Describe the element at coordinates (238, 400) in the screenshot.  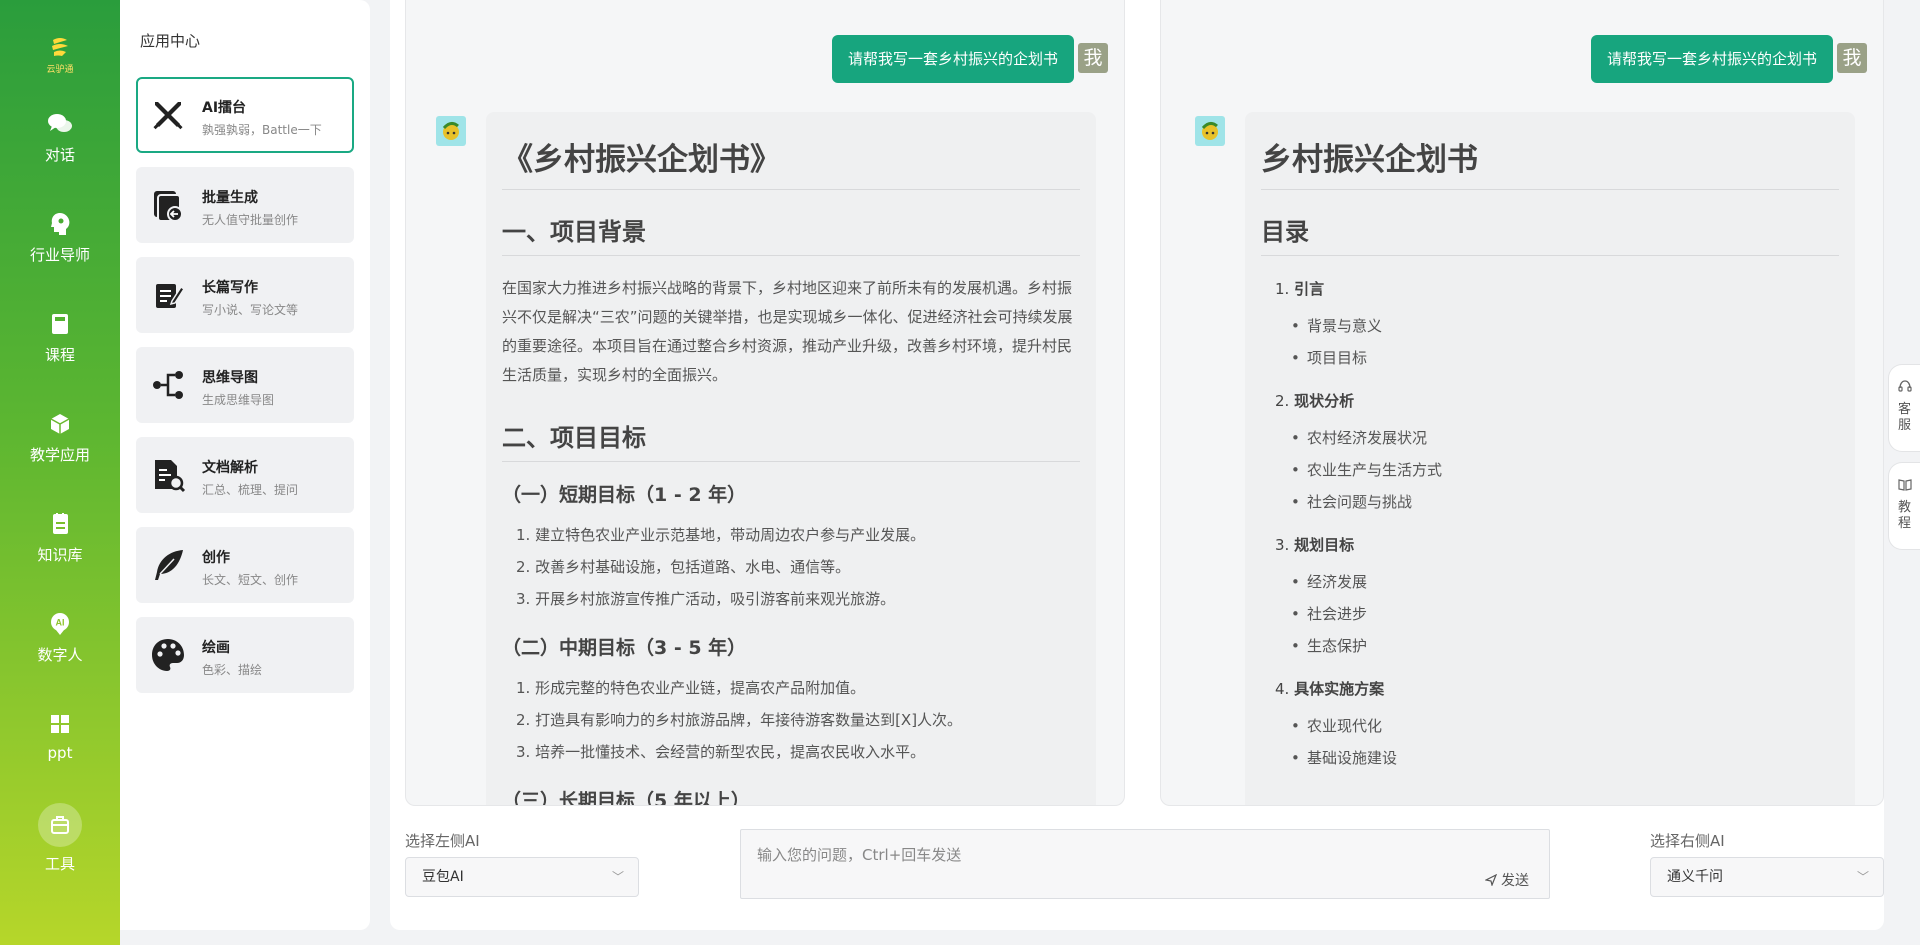
I see `app-card-desc: 生成思维导图` at that location.